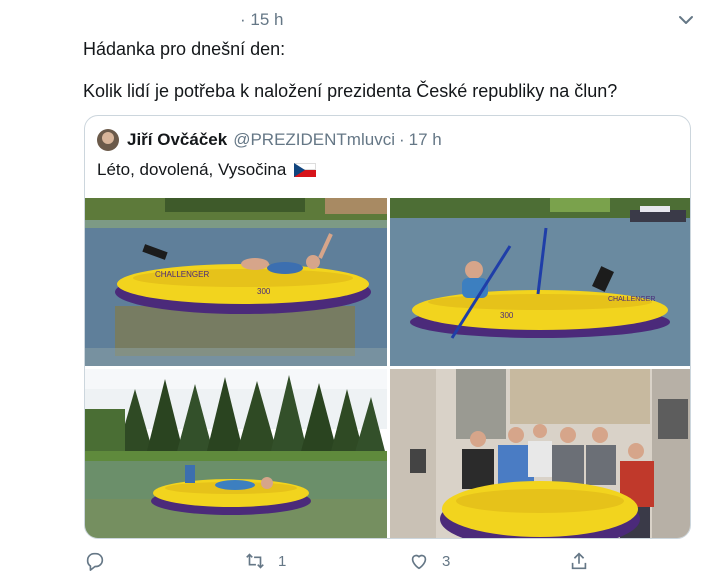 This screenshot has width=709, height=583. Describe the element at coordinates (95, 561) in the screenshot. I see `reply-icon` at that location.